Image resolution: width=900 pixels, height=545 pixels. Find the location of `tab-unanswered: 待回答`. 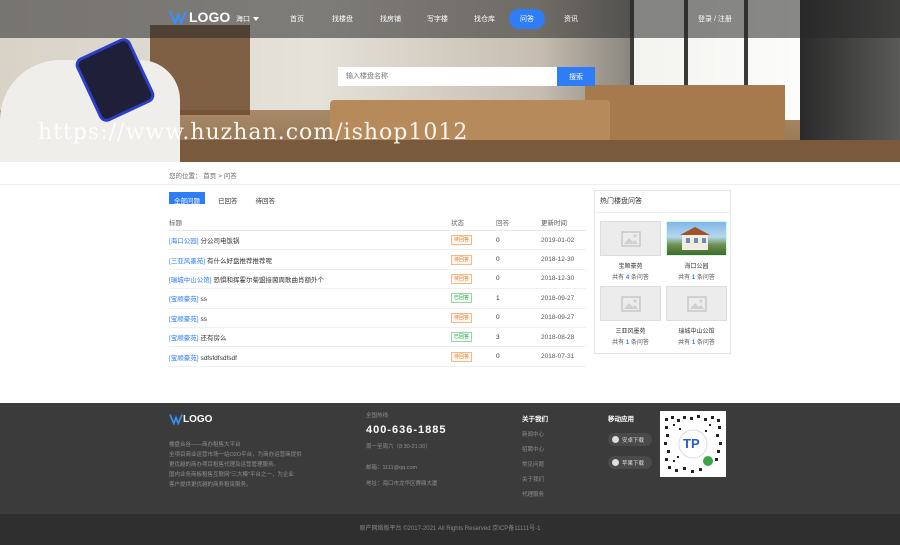

tab-unanswered: 待回答 is located at coordinates (266, 198).